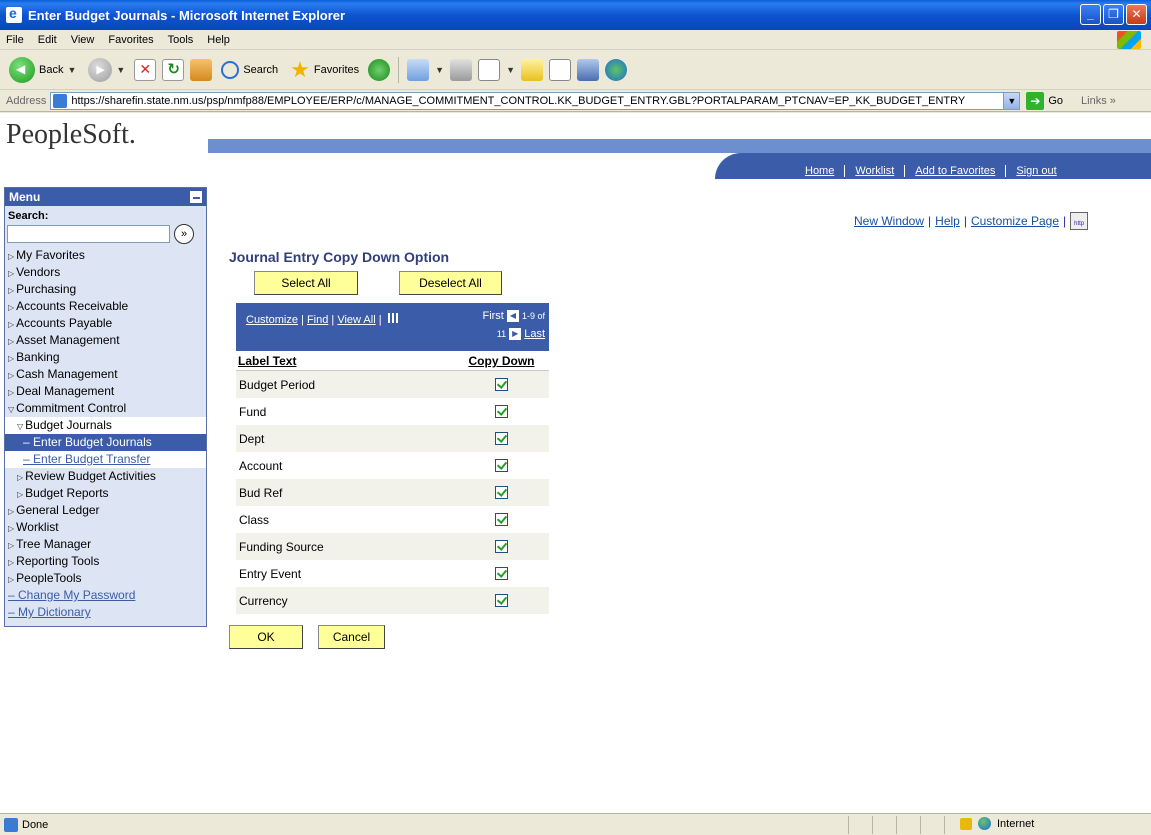 This screenshot has height=835, width=1151. I want to click on sidebar-item-commitment-control: ▽ Commitment Control, so click(105, 408).